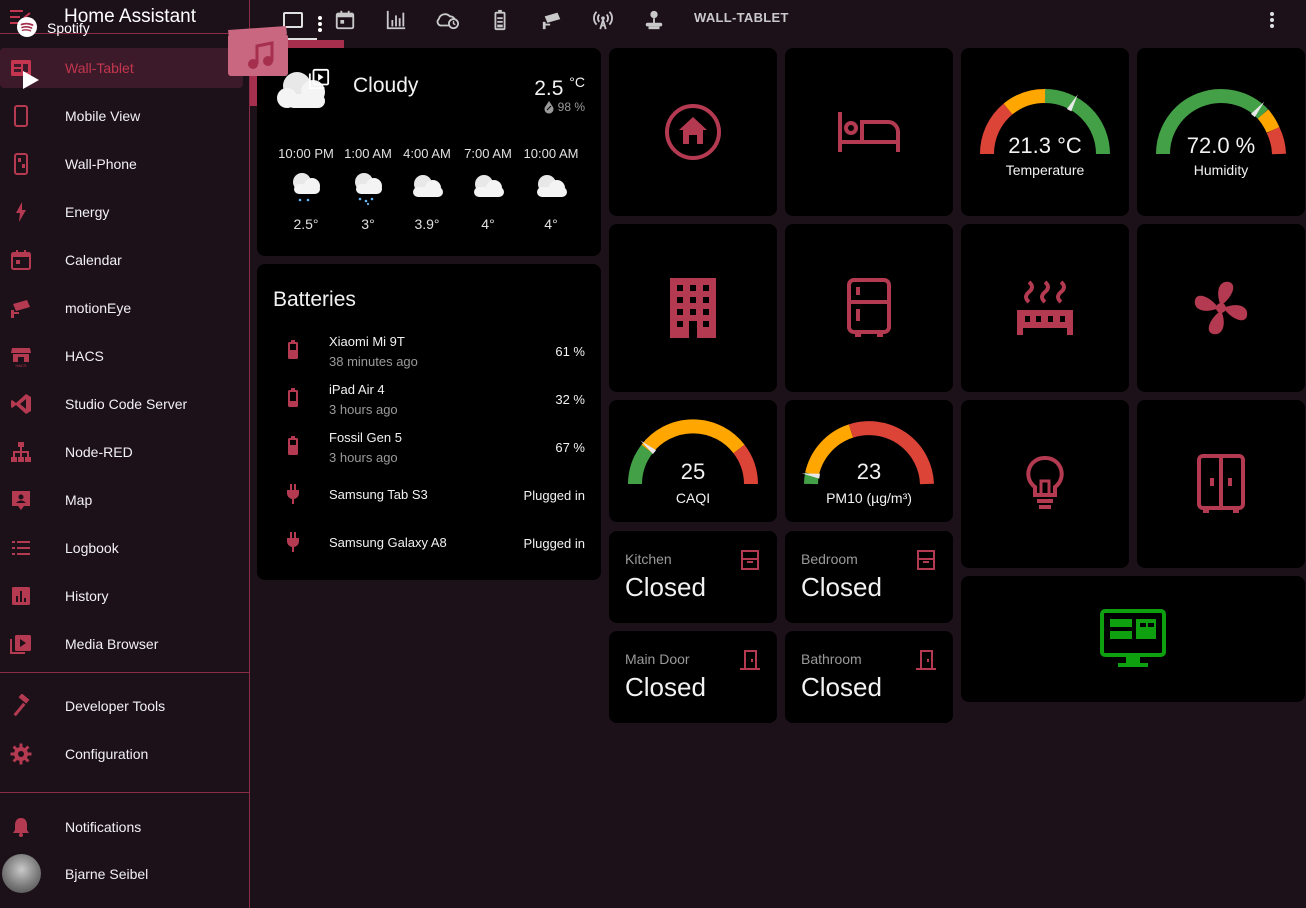 This screenshot has width=1306, height=908. I want to click on tab-cameras, so click(552, 20).